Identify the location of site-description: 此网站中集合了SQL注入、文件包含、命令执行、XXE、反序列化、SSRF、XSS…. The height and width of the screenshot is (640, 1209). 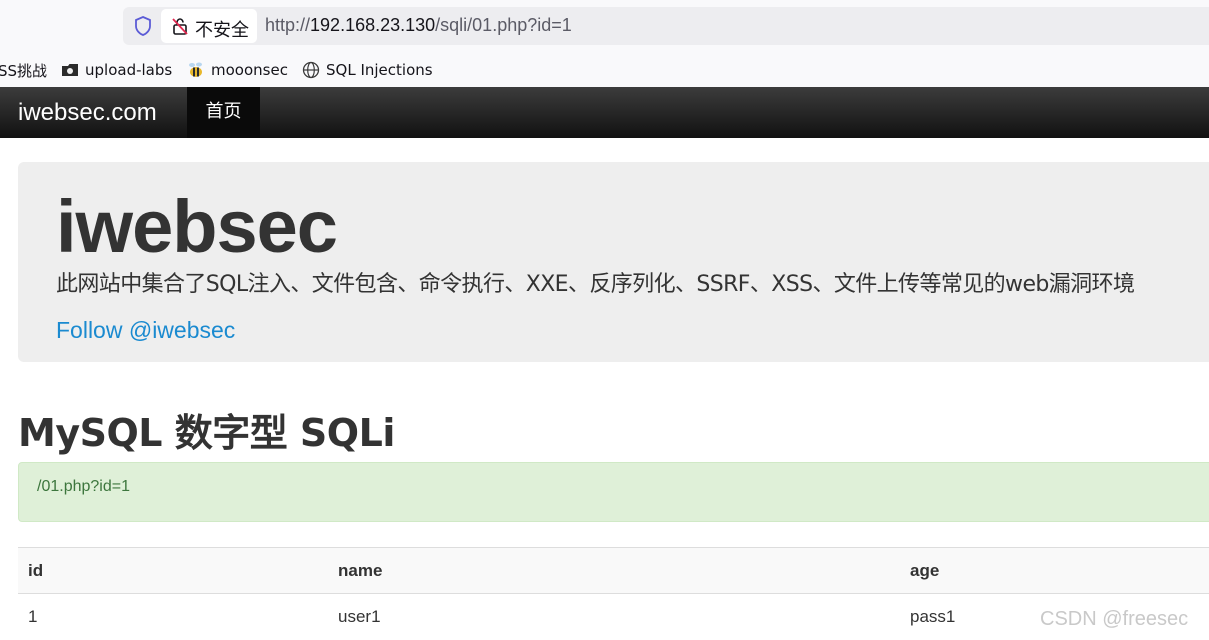
(595, 284).